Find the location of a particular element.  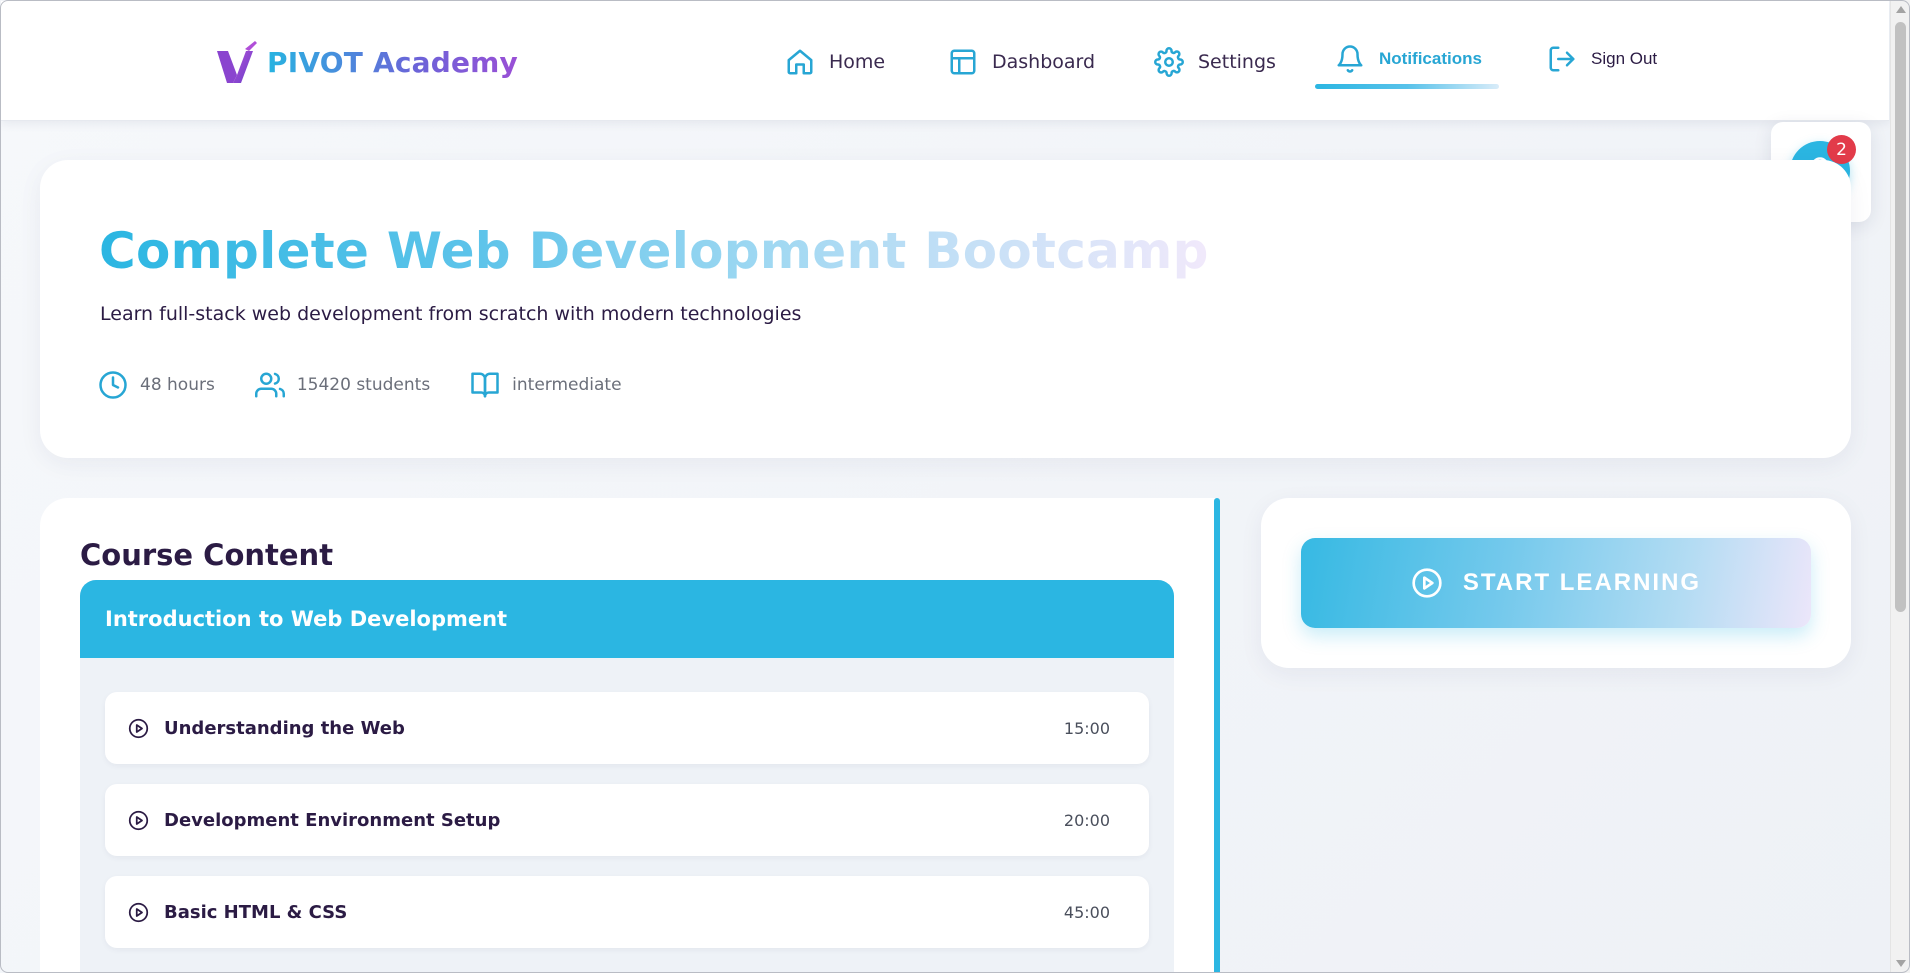

lesson-duration: 20:00 is located at coordinates (1086, 820).